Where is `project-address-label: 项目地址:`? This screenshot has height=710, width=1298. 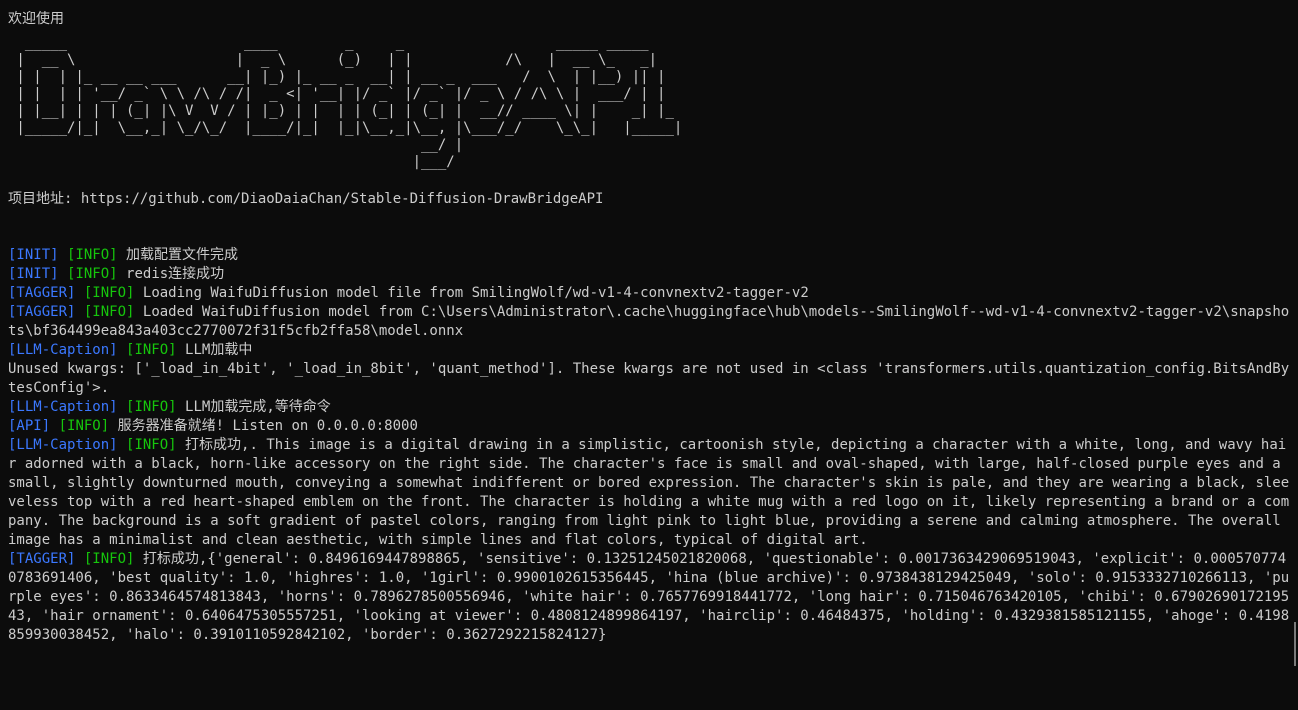
project-address-label: 项目地址: is located at coordinates (40, 199).